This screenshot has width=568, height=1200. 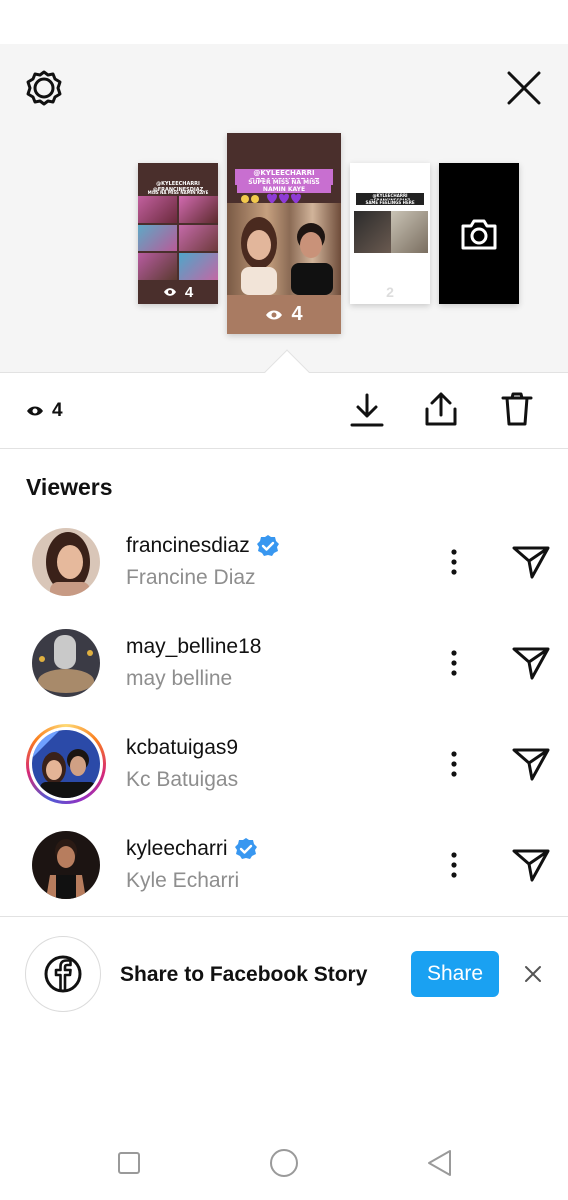 I want to click on facebook-share-row: Share to Facebook Story Share, so click(x=284, y=974).